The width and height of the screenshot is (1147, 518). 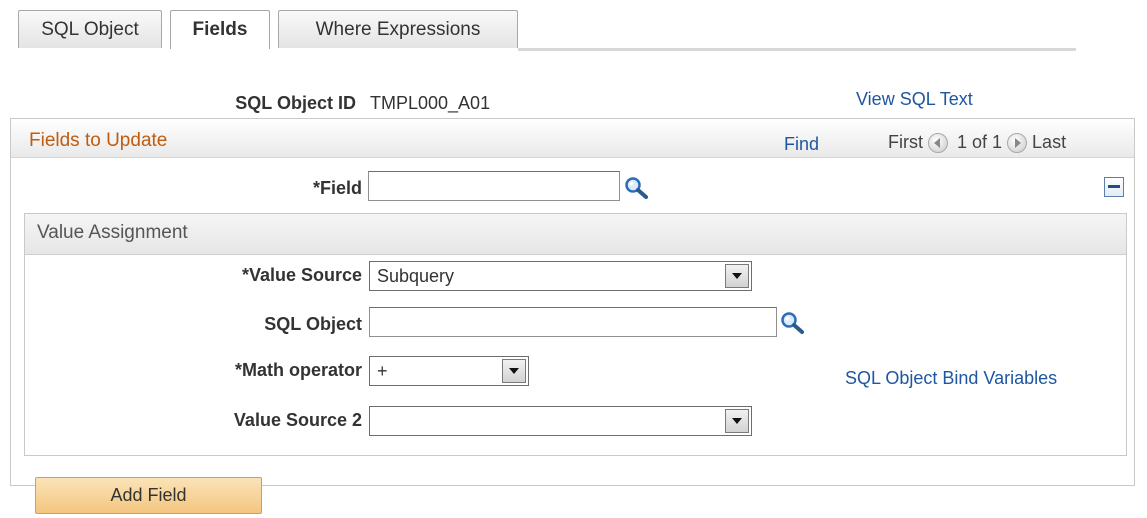 I want to click on sql-object-id-label: SQL Object ID, so click(x=295, y=103).